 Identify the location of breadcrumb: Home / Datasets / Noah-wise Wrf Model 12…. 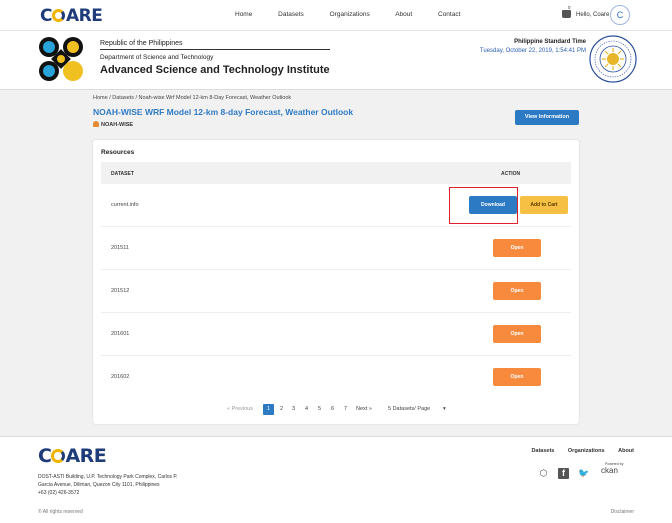
(192, 98).